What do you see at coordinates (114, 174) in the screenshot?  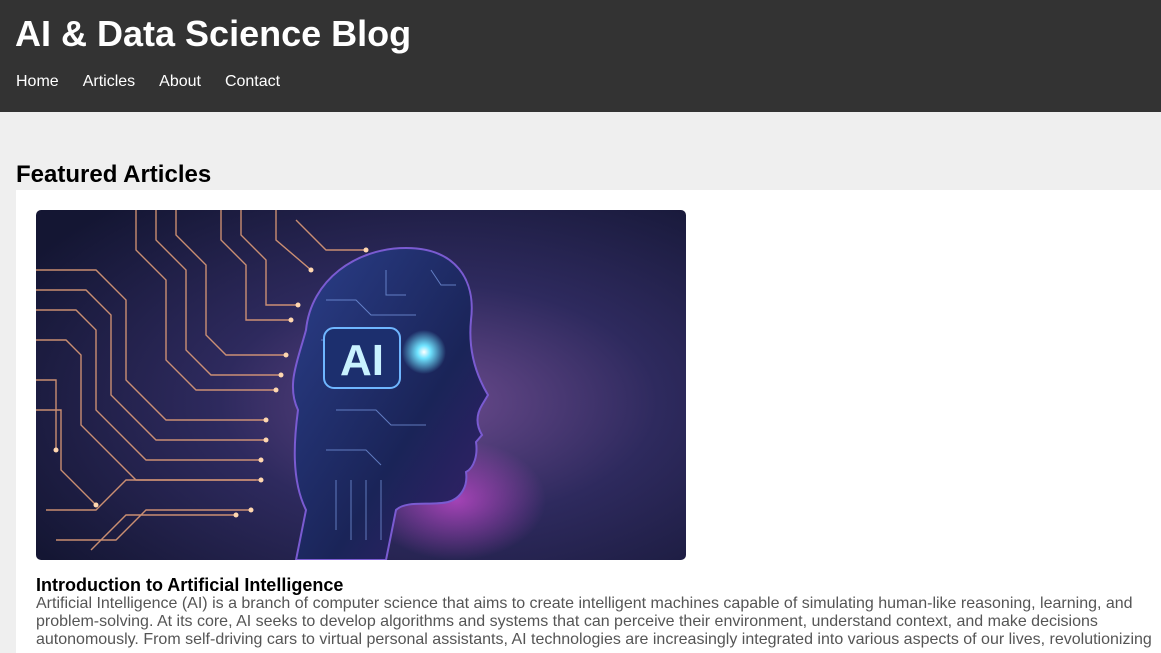 I see `section-title-featured: Featured Articles` at bounding box center [114, 174].